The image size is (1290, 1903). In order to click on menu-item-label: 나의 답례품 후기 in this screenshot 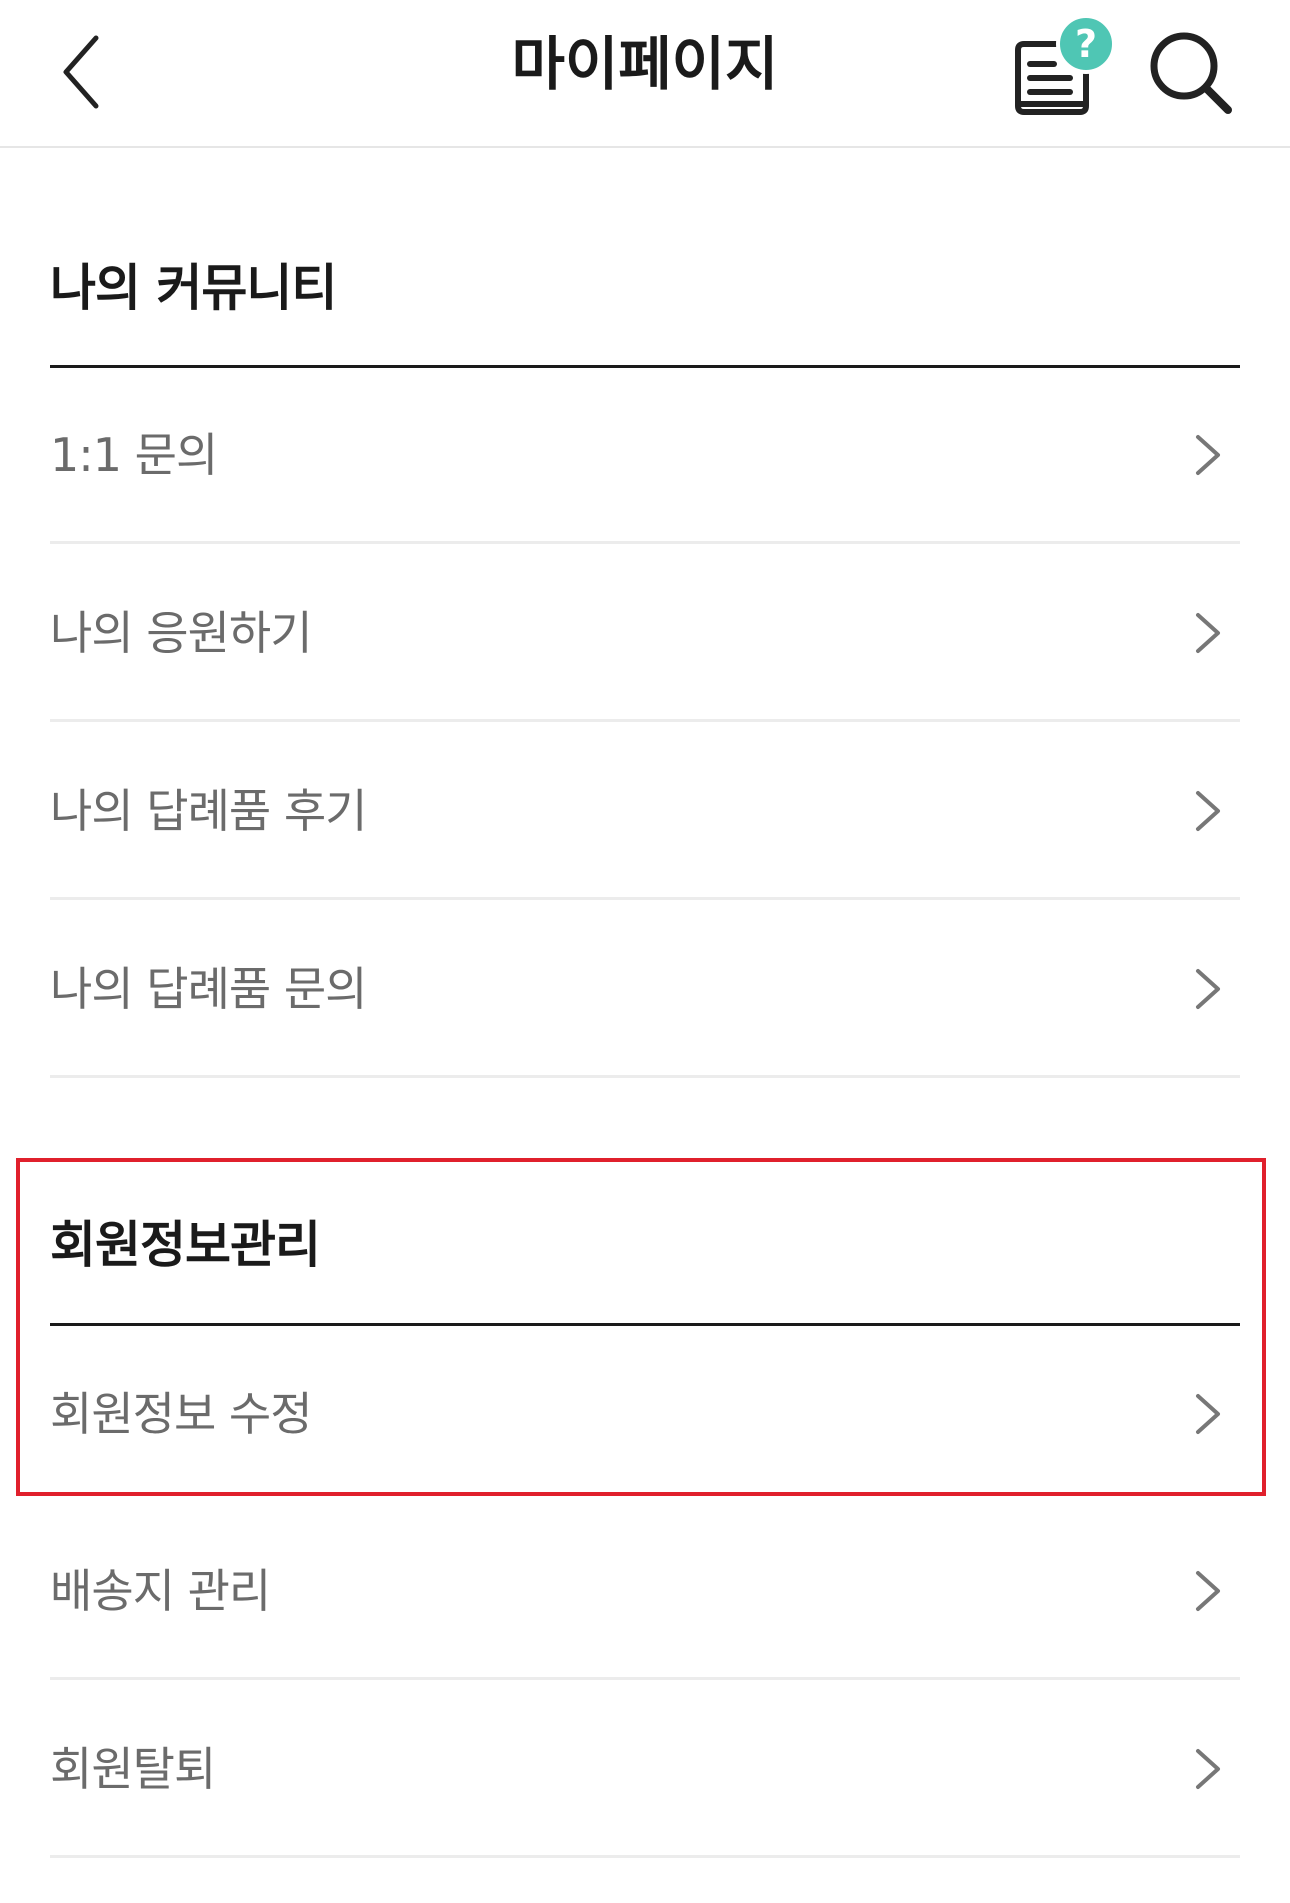, I will do `click(208, 810)`.